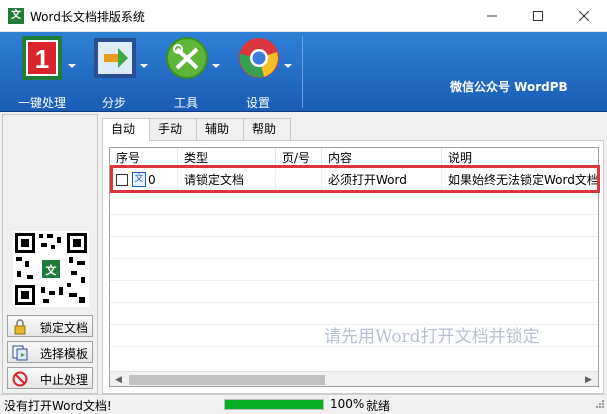 This screenshot has width=607, height=414. I want to click on list-header: 序号 类型 页/号 内容 说明, so click(354, 158).